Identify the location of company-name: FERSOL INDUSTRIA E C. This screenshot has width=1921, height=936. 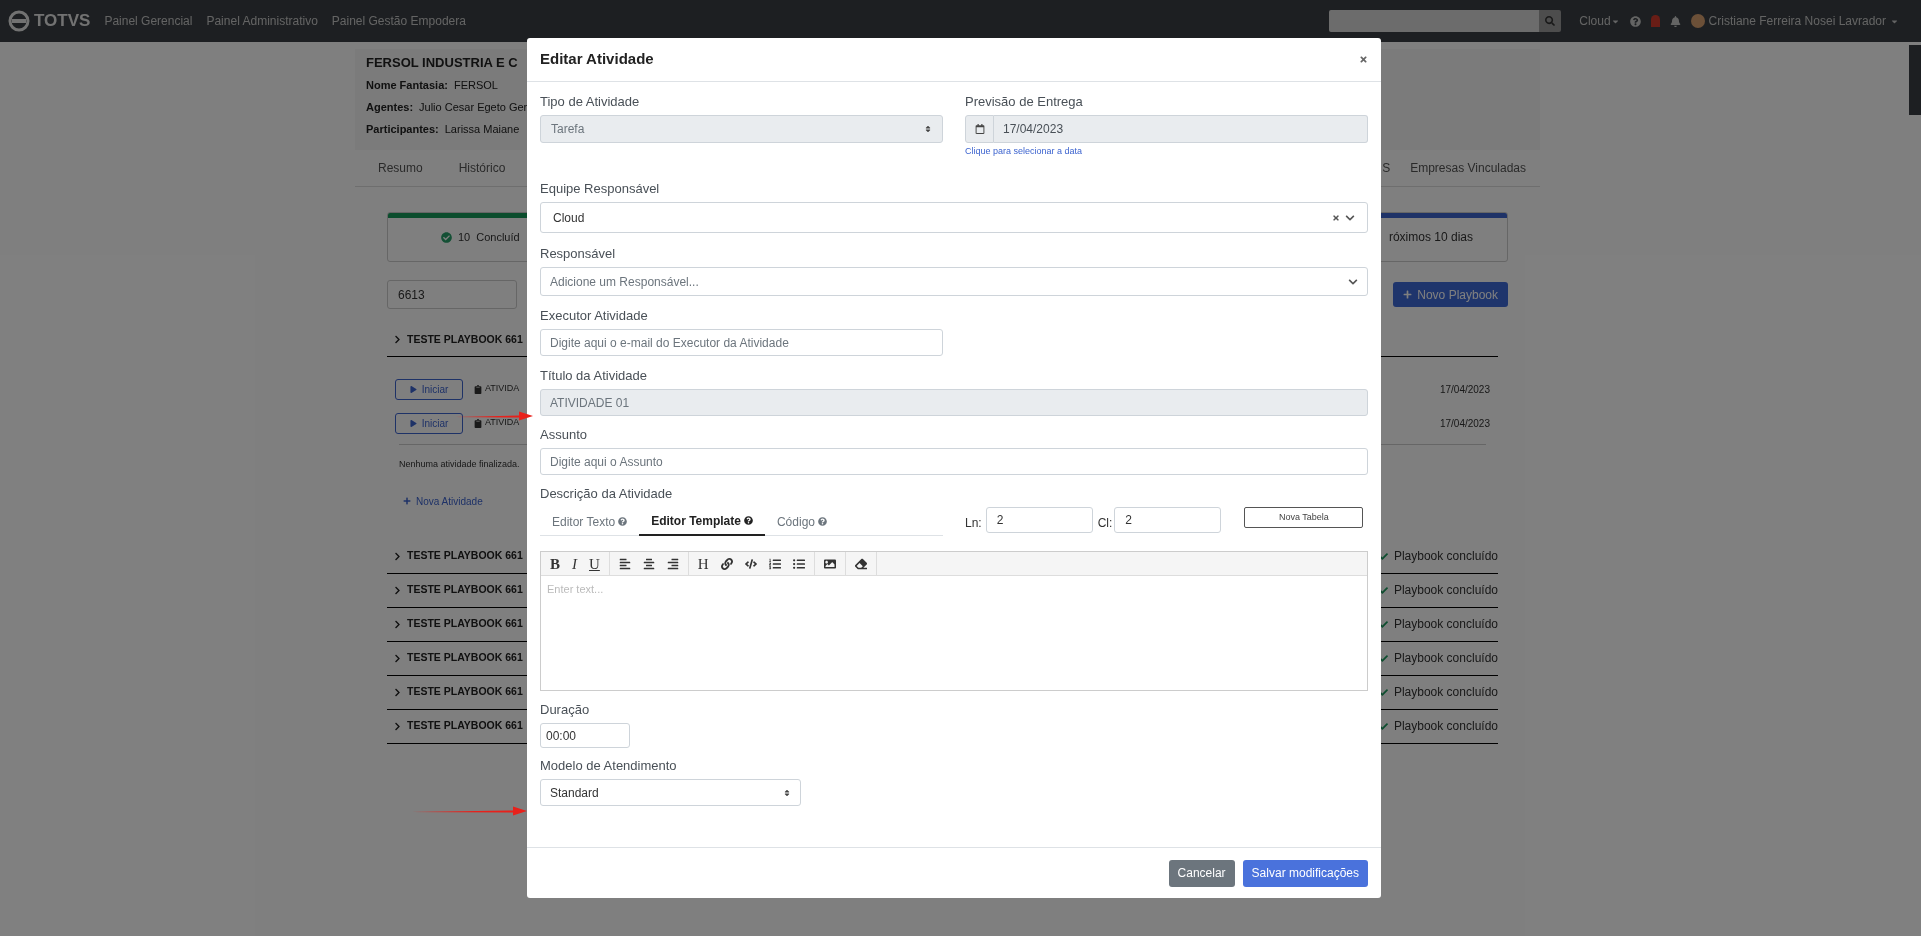
(442, 63).